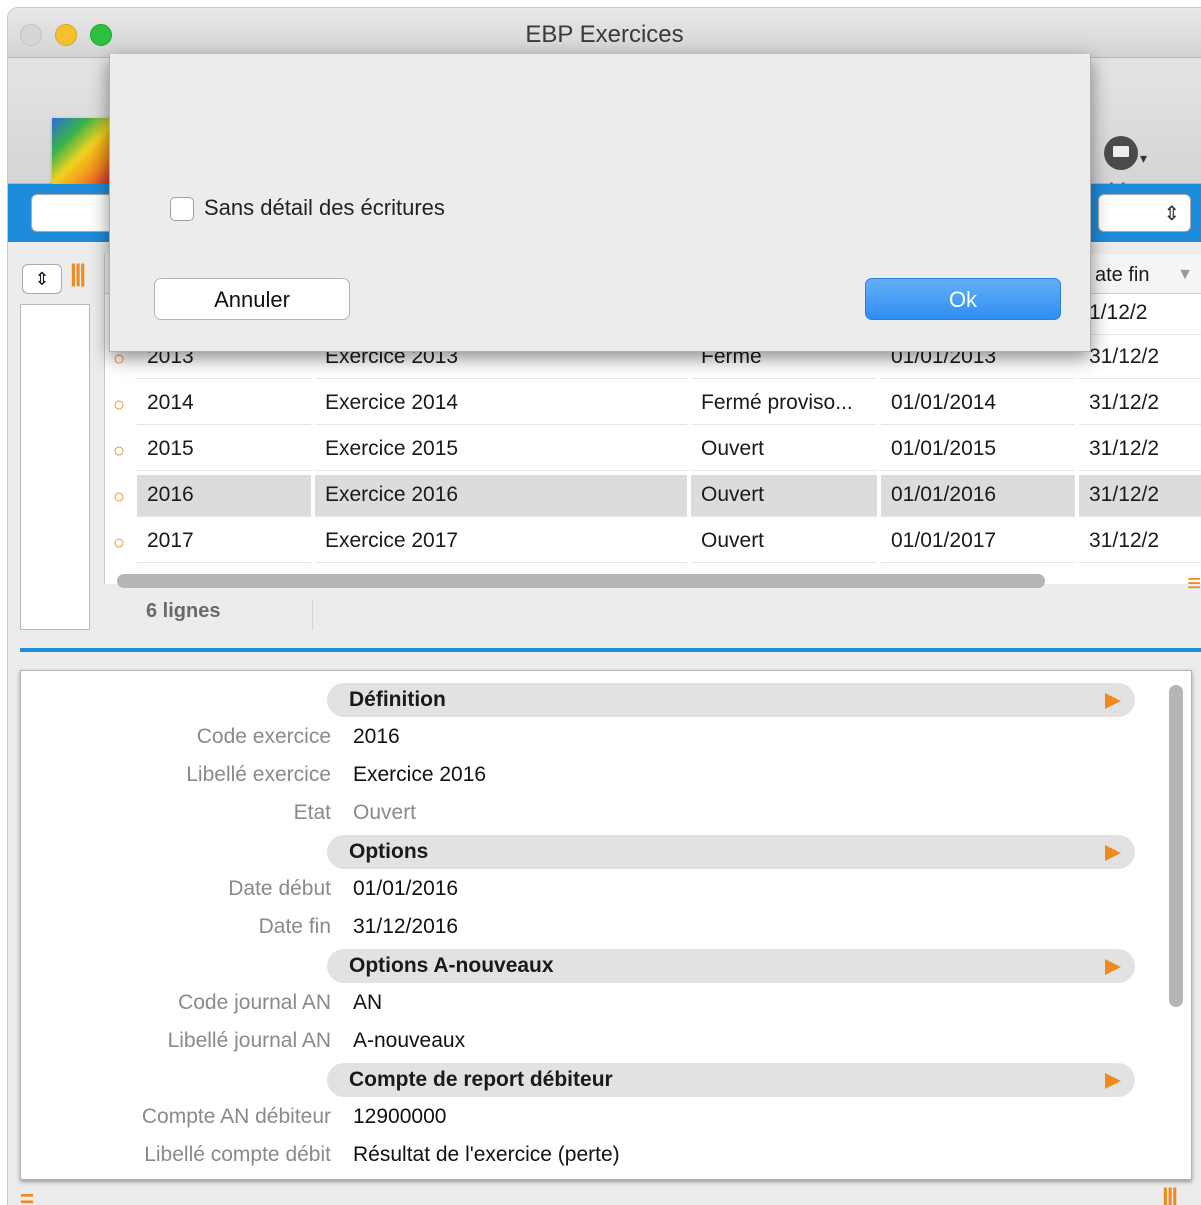  I want to click on cell-code: 2014, so click(224, 404).